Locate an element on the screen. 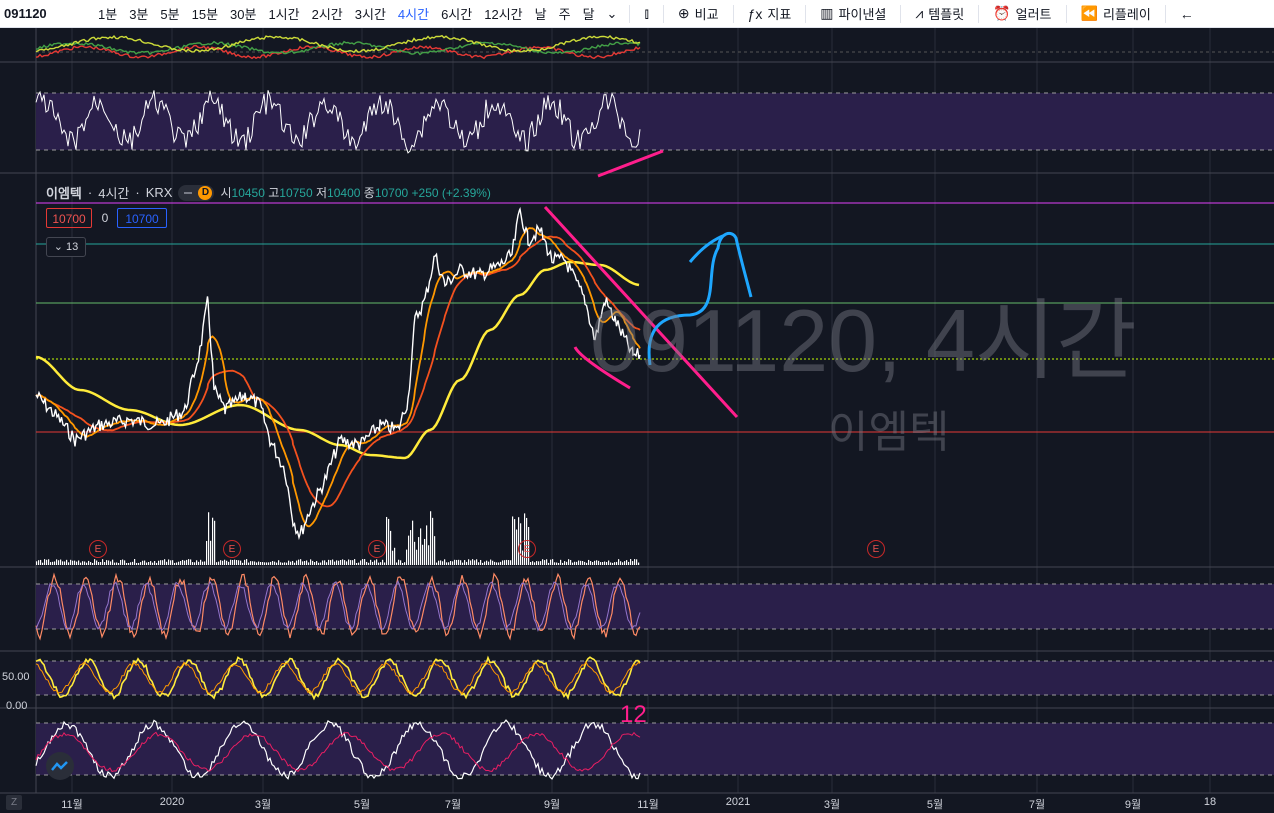 The image size is (1274, 813). templates-button: ⩘ 템플릿 is located at coordinates (939, 13).